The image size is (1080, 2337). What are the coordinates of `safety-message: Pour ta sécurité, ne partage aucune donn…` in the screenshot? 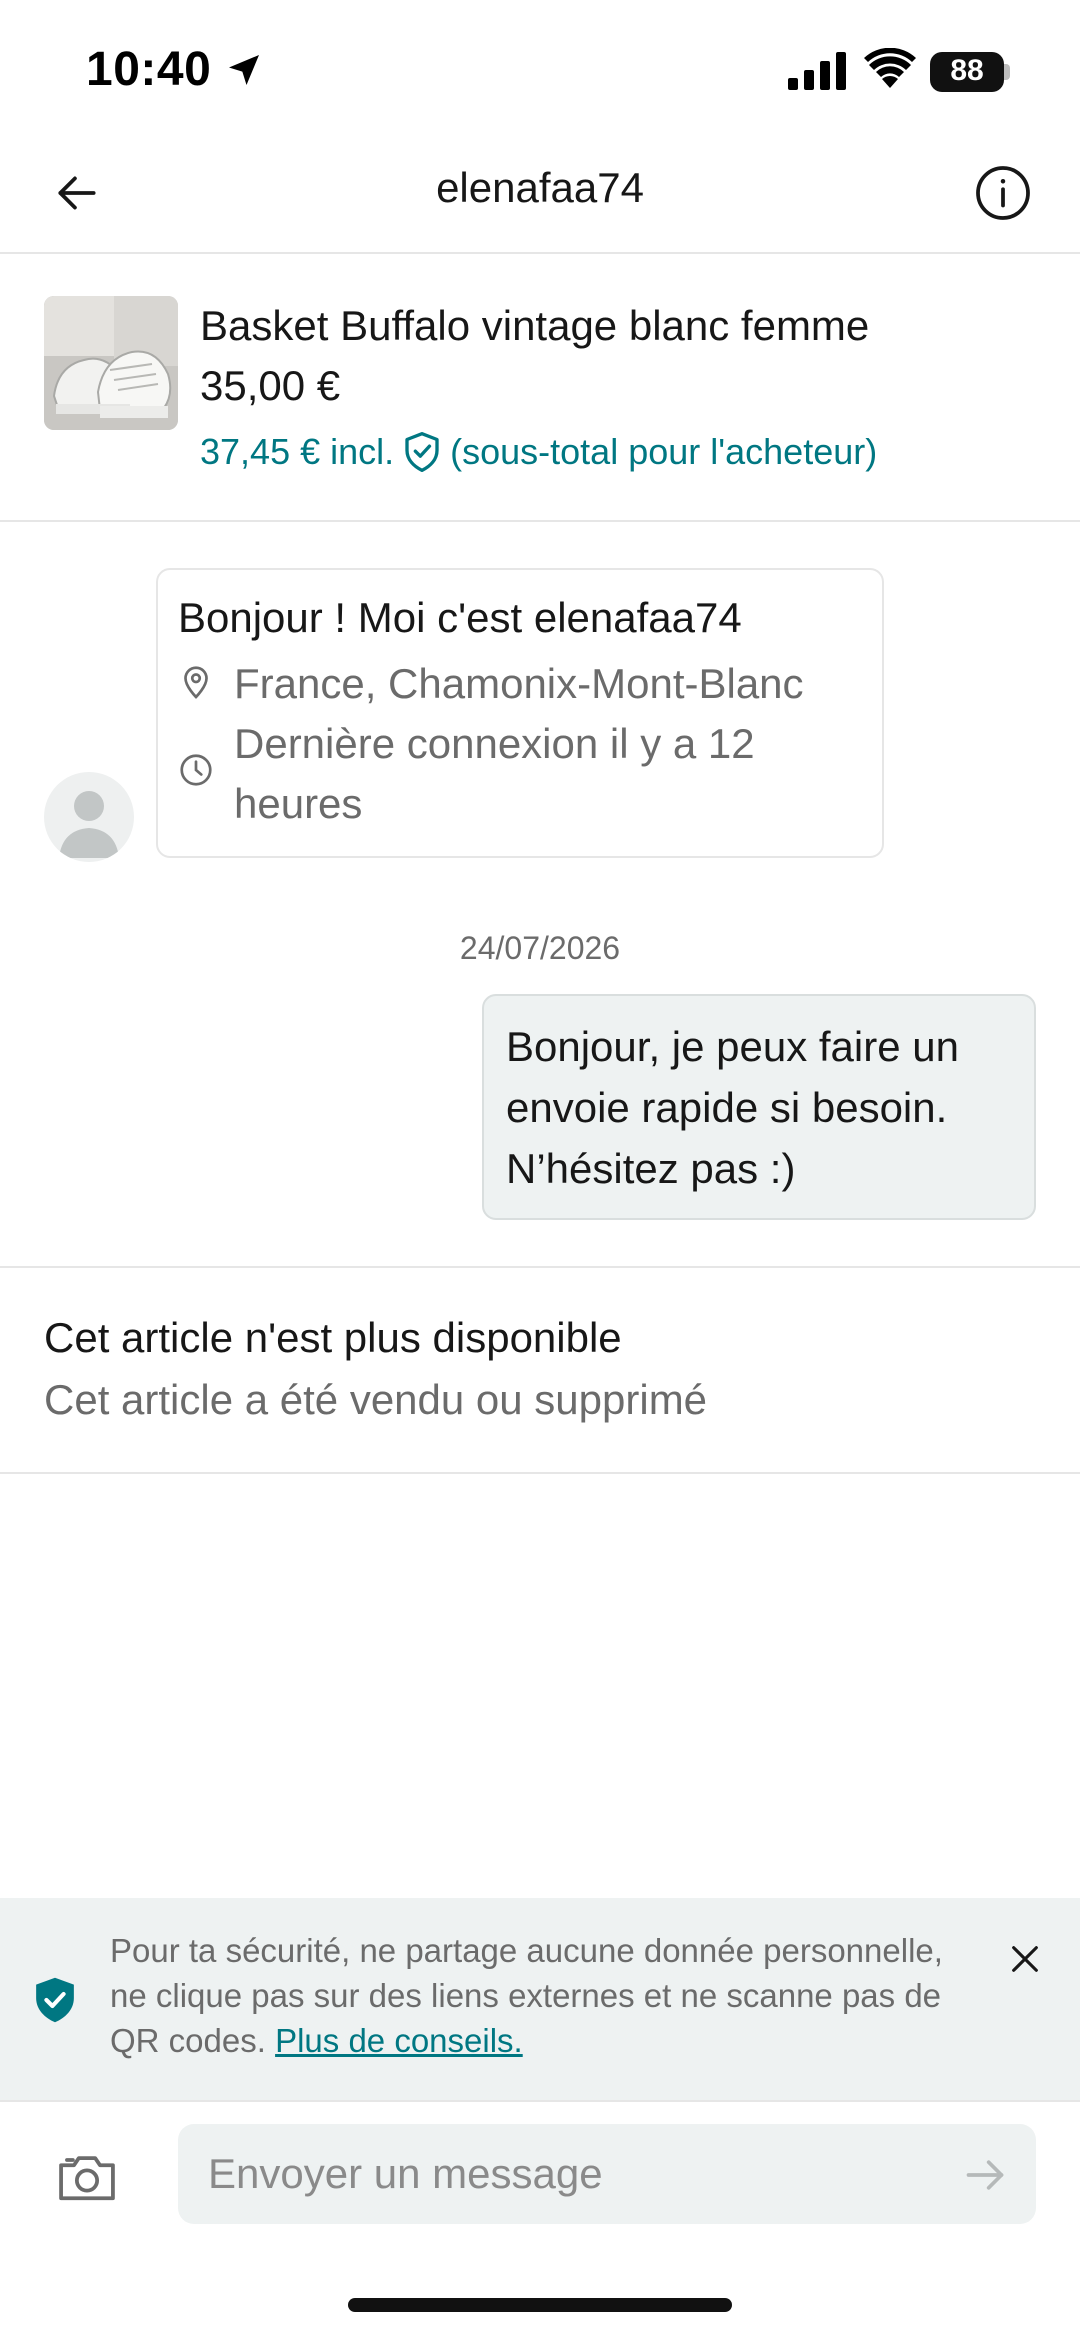 It's located at (526, 1995).